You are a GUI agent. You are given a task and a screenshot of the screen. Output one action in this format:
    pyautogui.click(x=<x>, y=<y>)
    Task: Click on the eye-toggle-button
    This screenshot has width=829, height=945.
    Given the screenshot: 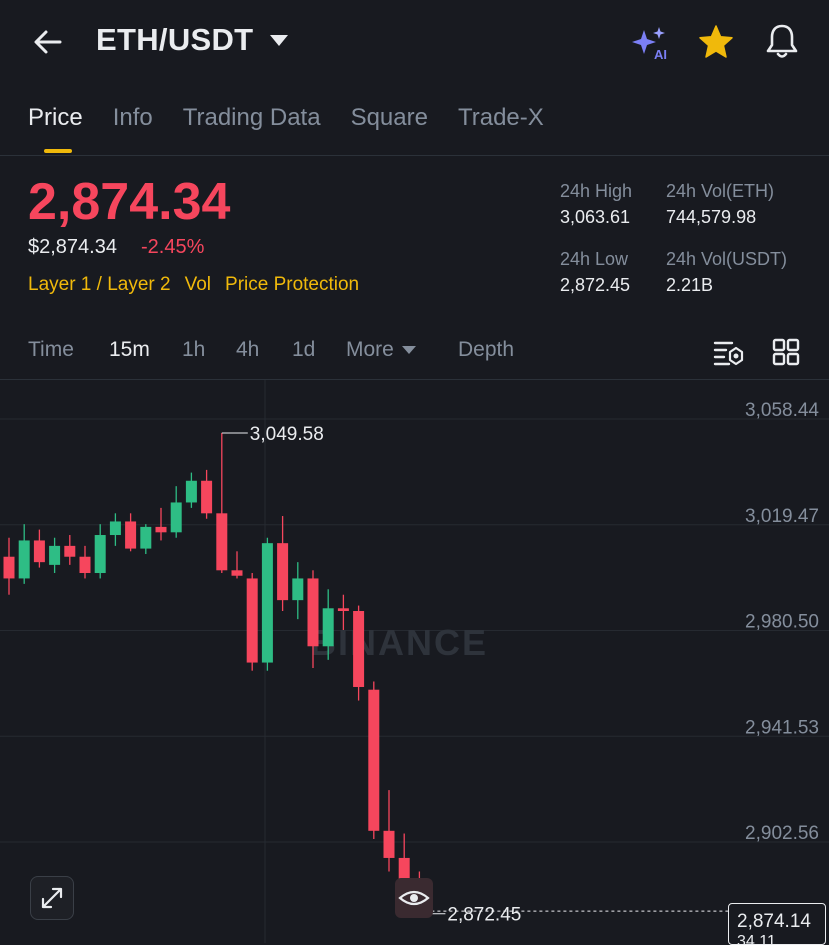 What is the action you would take?
    pyautogui.click(x=414, y=898)
    